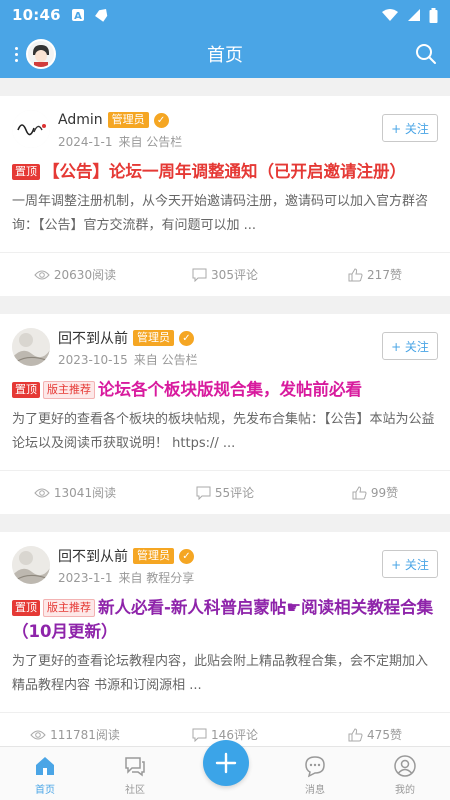 The image size is (450, 800). I want to click on status-bar: 10:46 A, so click(225, 15).